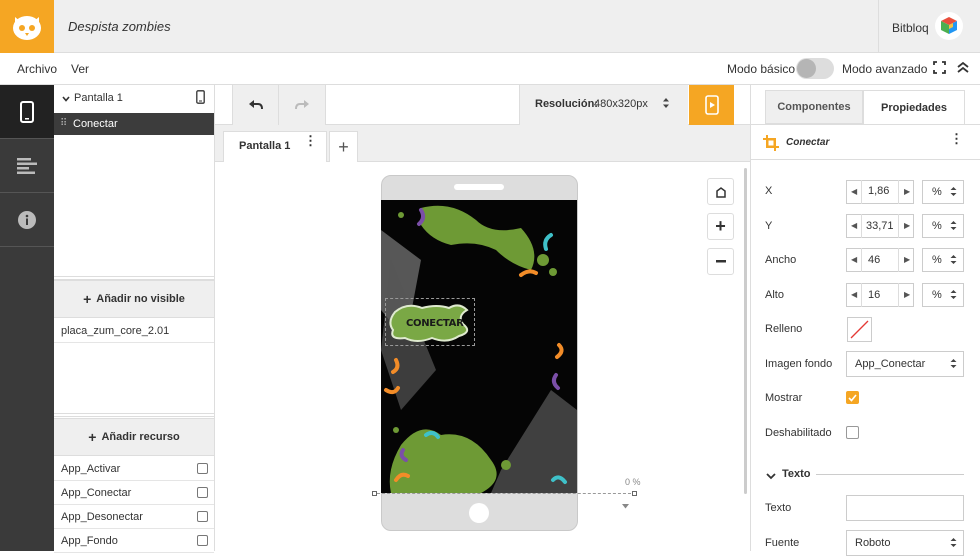 This screenshot has width=980, height=556. Describe the element at coordinates (140, 299) in the screenshot. I see `add-hidden-label: Añadir no visible` at that location.